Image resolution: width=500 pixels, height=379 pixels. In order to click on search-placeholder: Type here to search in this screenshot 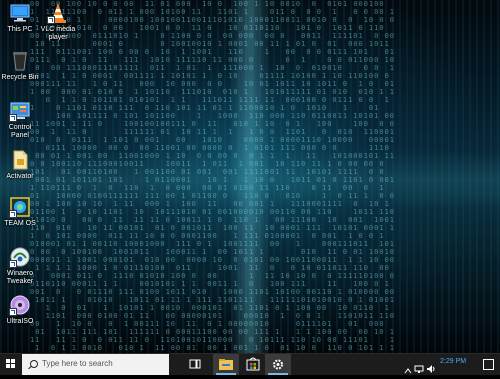, I will do `click(77, 363)`.